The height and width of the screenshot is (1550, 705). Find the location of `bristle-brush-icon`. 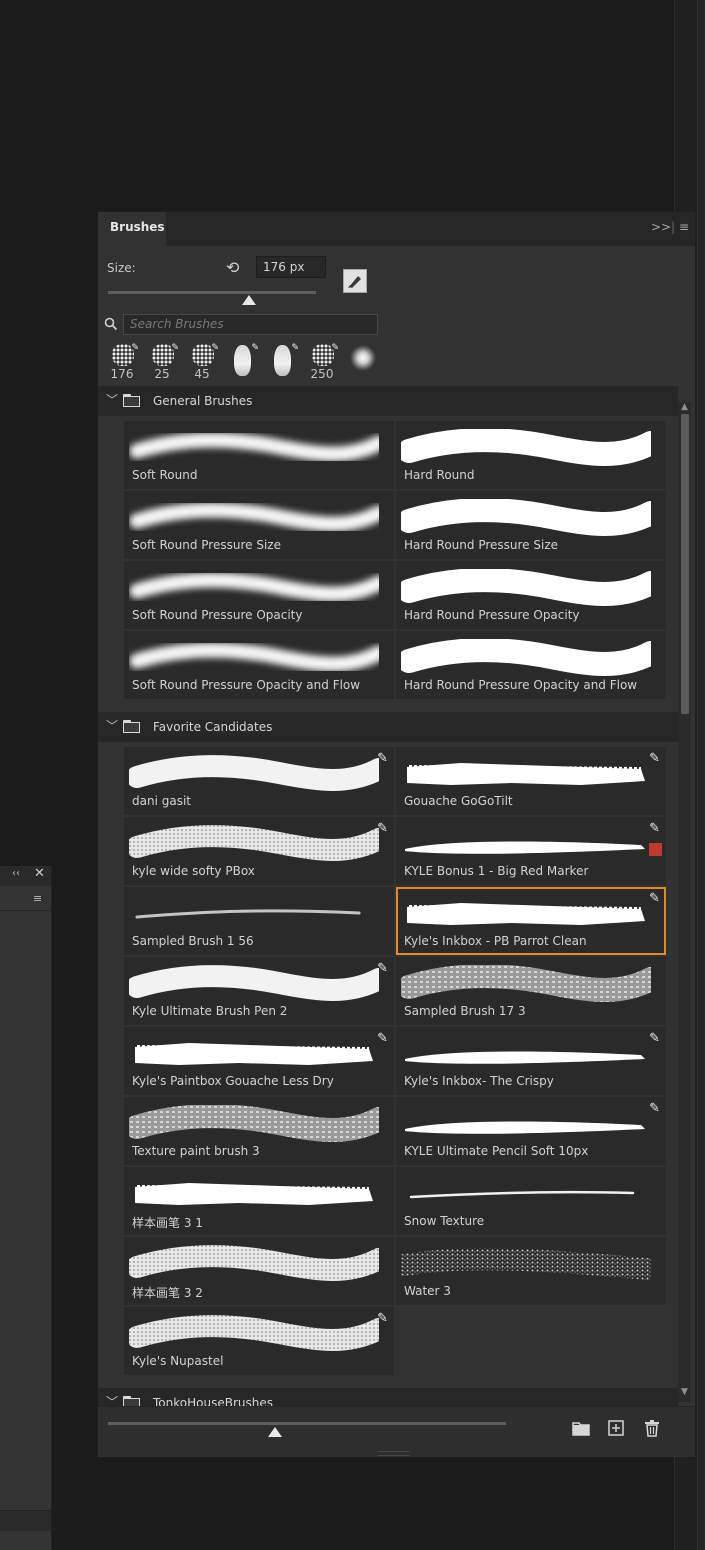

bristle-brush-icon is located at coordinates (242, 360).